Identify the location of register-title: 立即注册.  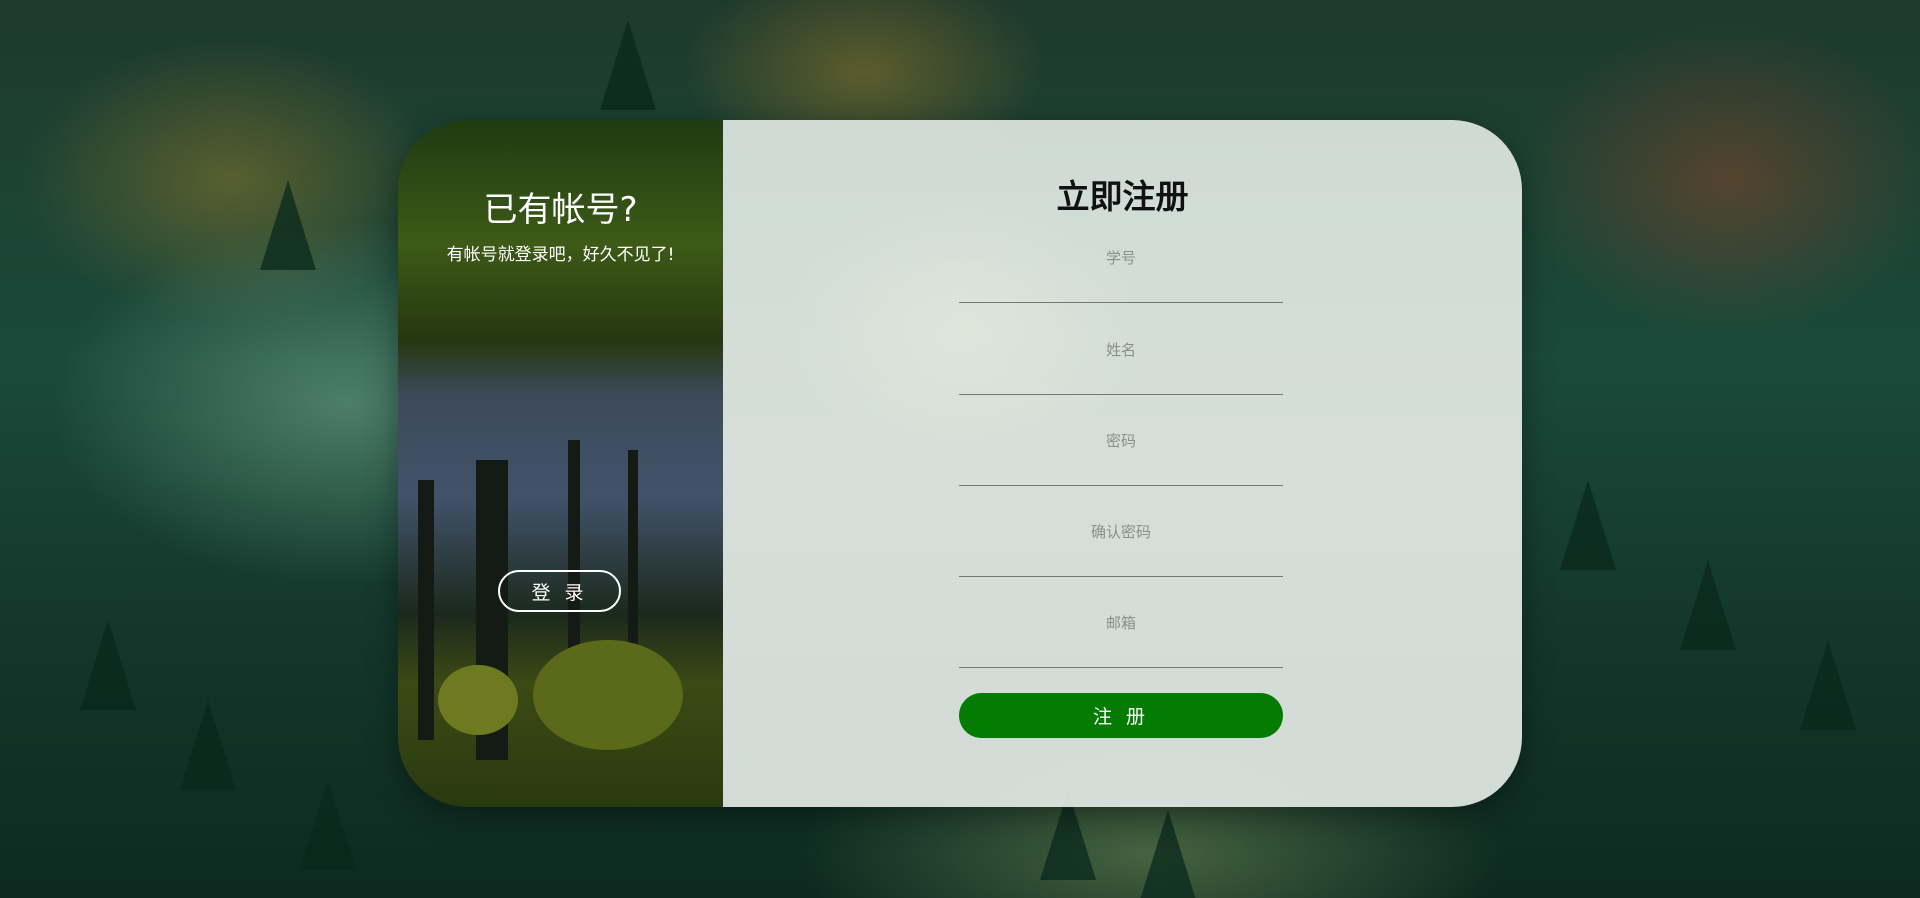
(1122, 196).